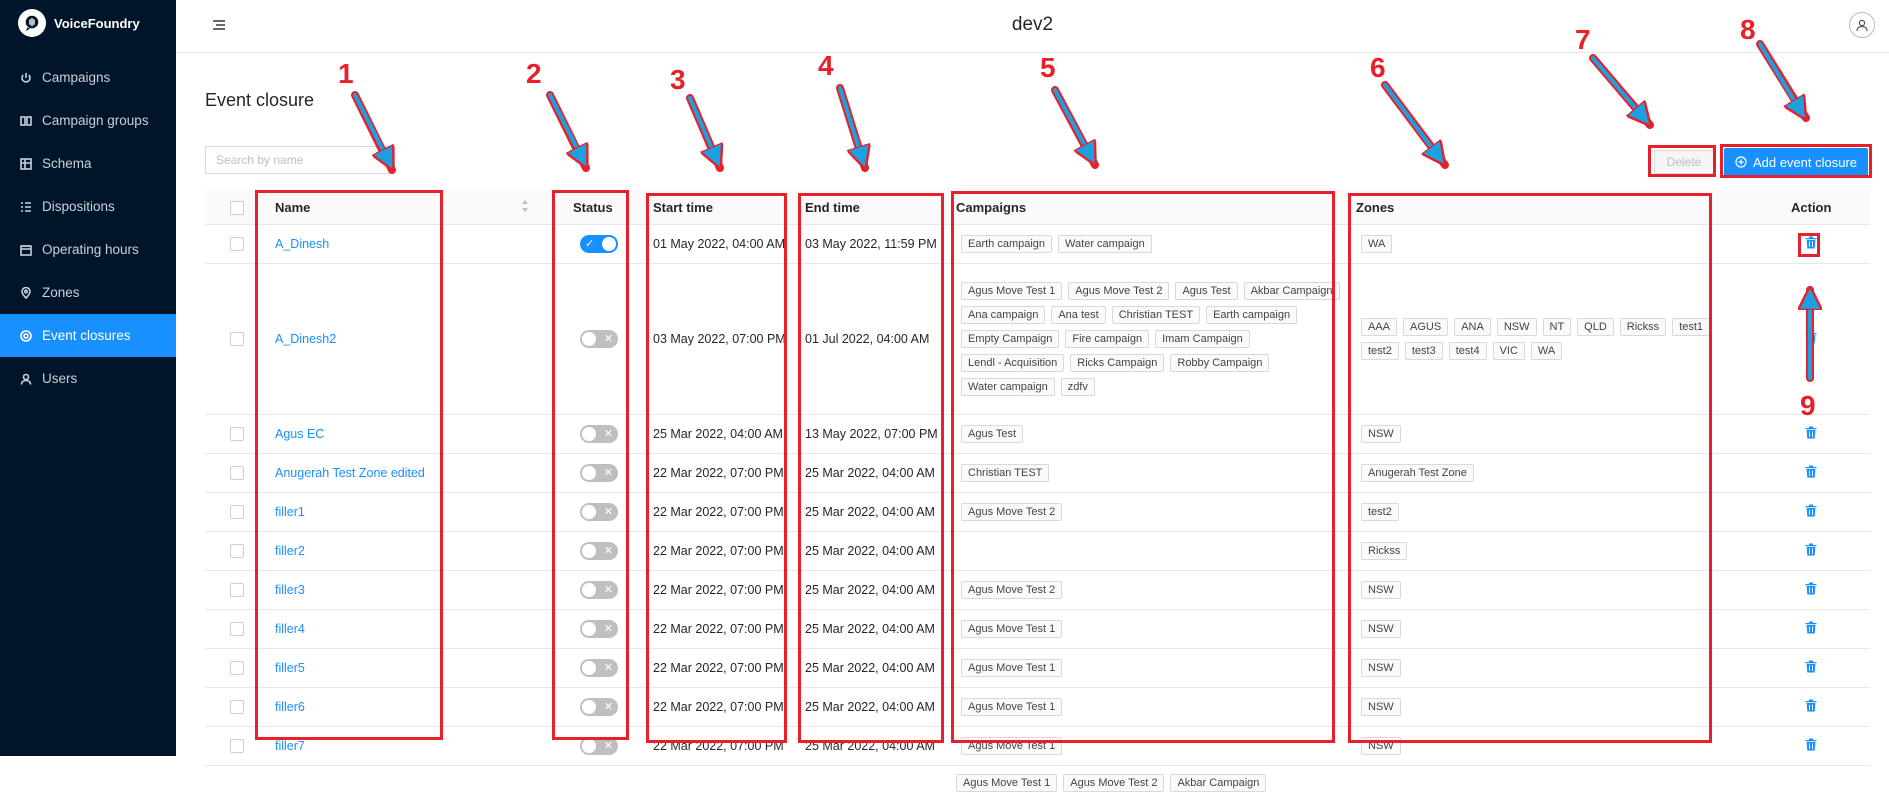 Image resolution: width=1889 pixels, height=792 pixels. I want to click on search-input, so click(300, 160).